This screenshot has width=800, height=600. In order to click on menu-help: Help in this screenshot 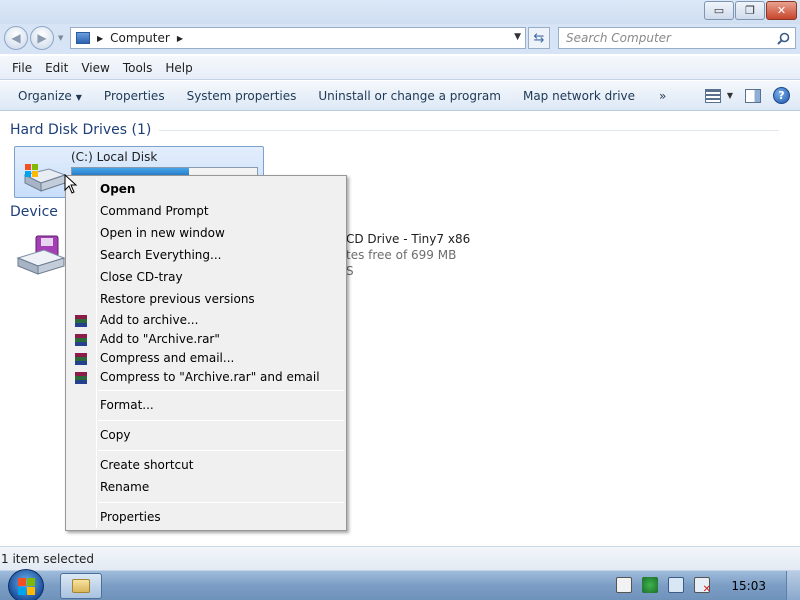, I will do `click(178, 68)`.